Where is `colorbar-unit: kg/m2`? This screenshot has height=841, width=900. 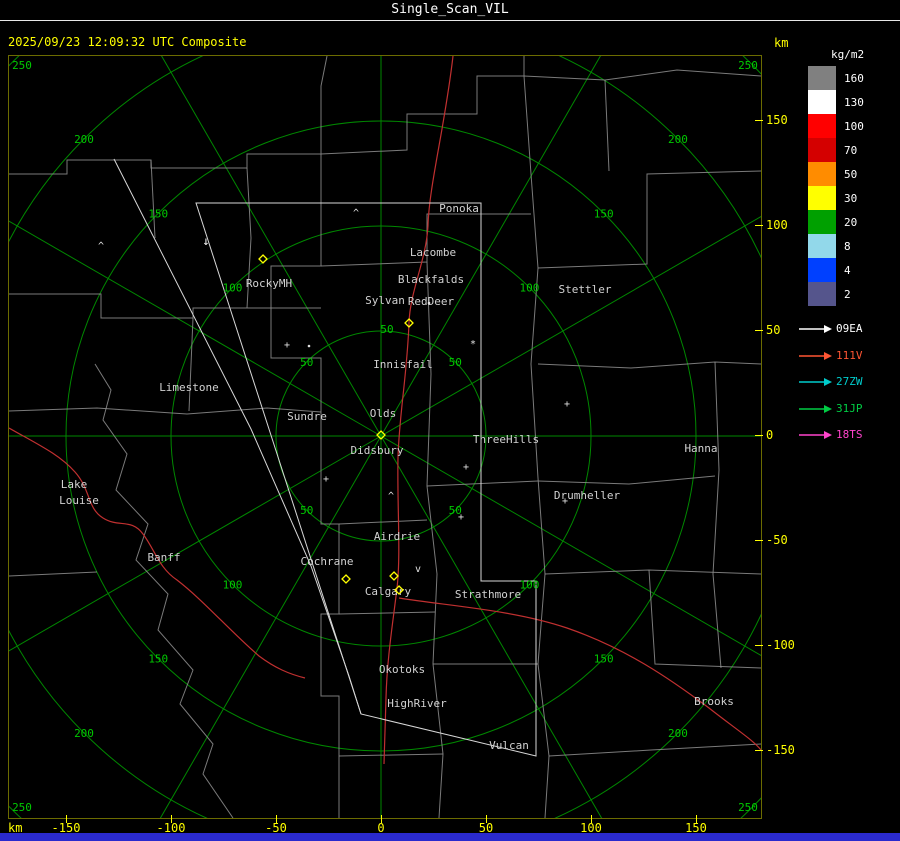
colorbar-unit: kg/m2 is located at coordinates (848, 54).